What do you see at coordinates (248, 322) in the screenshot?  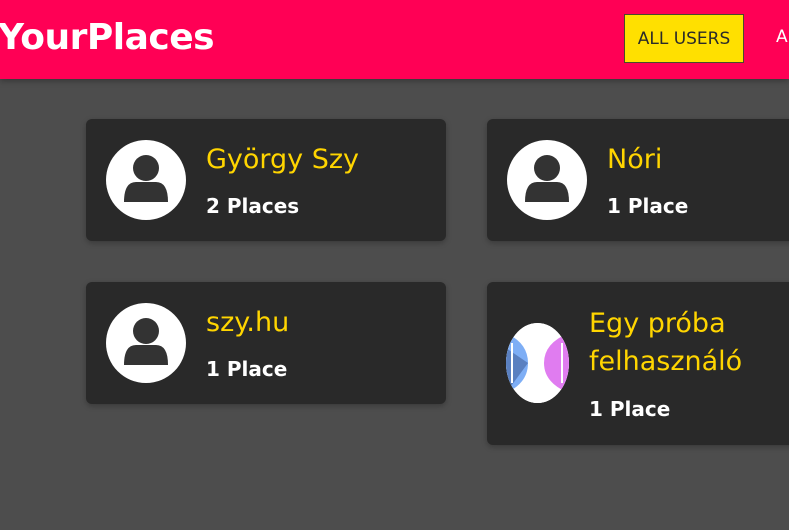 I see `user-name: szy.hu` at bounding box center [248, 322].